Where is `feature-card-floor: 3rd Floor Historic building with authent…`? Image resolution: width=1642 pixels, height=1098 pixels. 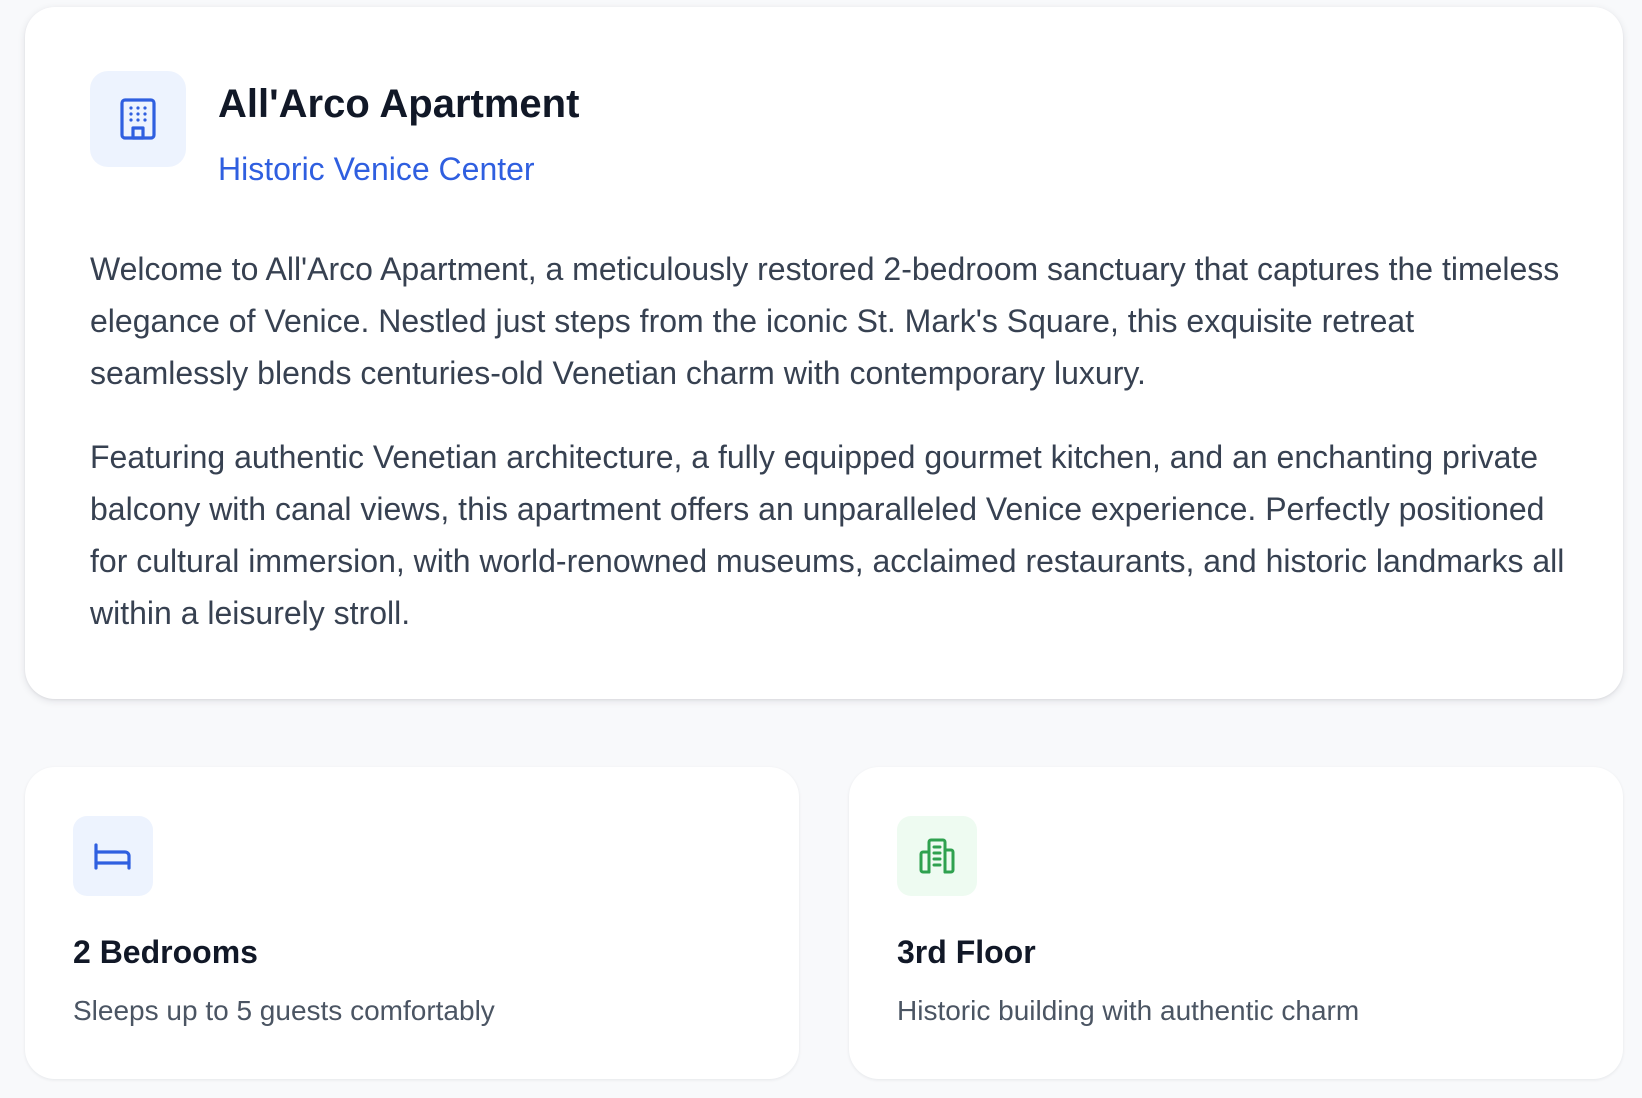 feature-card-floor: 3rd Floor Historic building with authent… is located at coordinates (1236, 923).